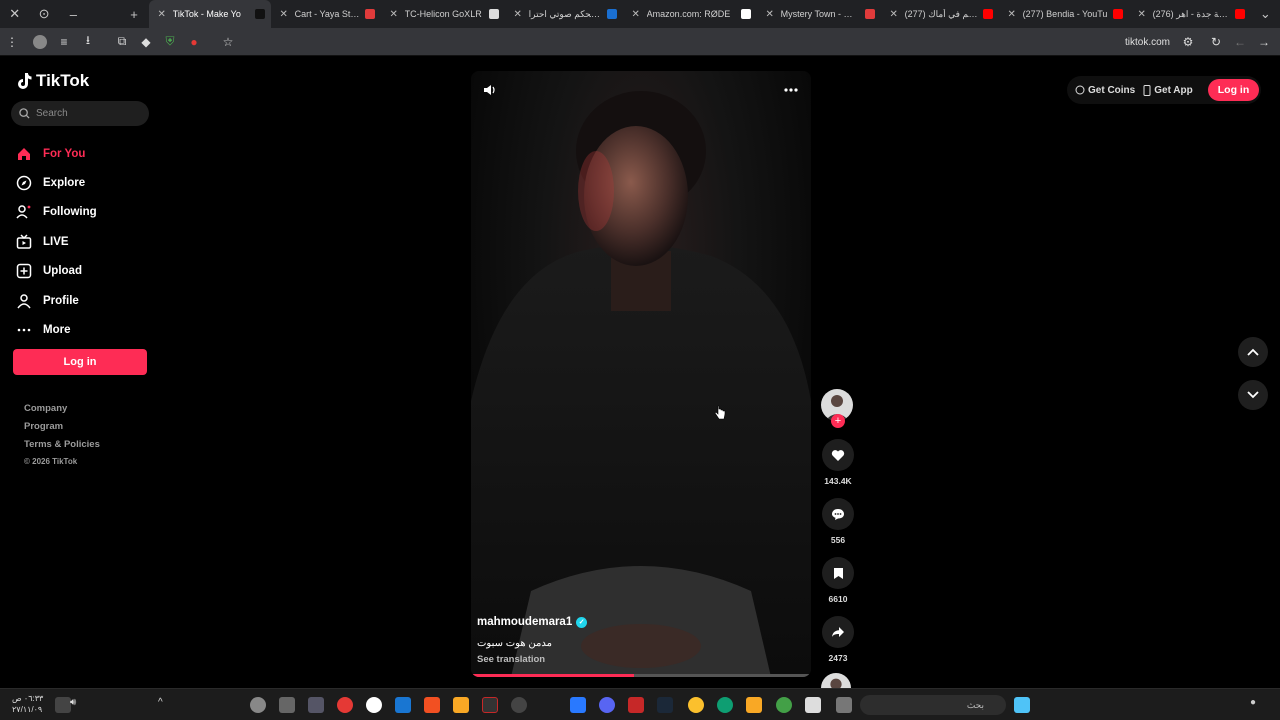 Image resolution: width=1280 pixels, height=720 pixels. I want to click on more-options-icon, so click(791, 90).